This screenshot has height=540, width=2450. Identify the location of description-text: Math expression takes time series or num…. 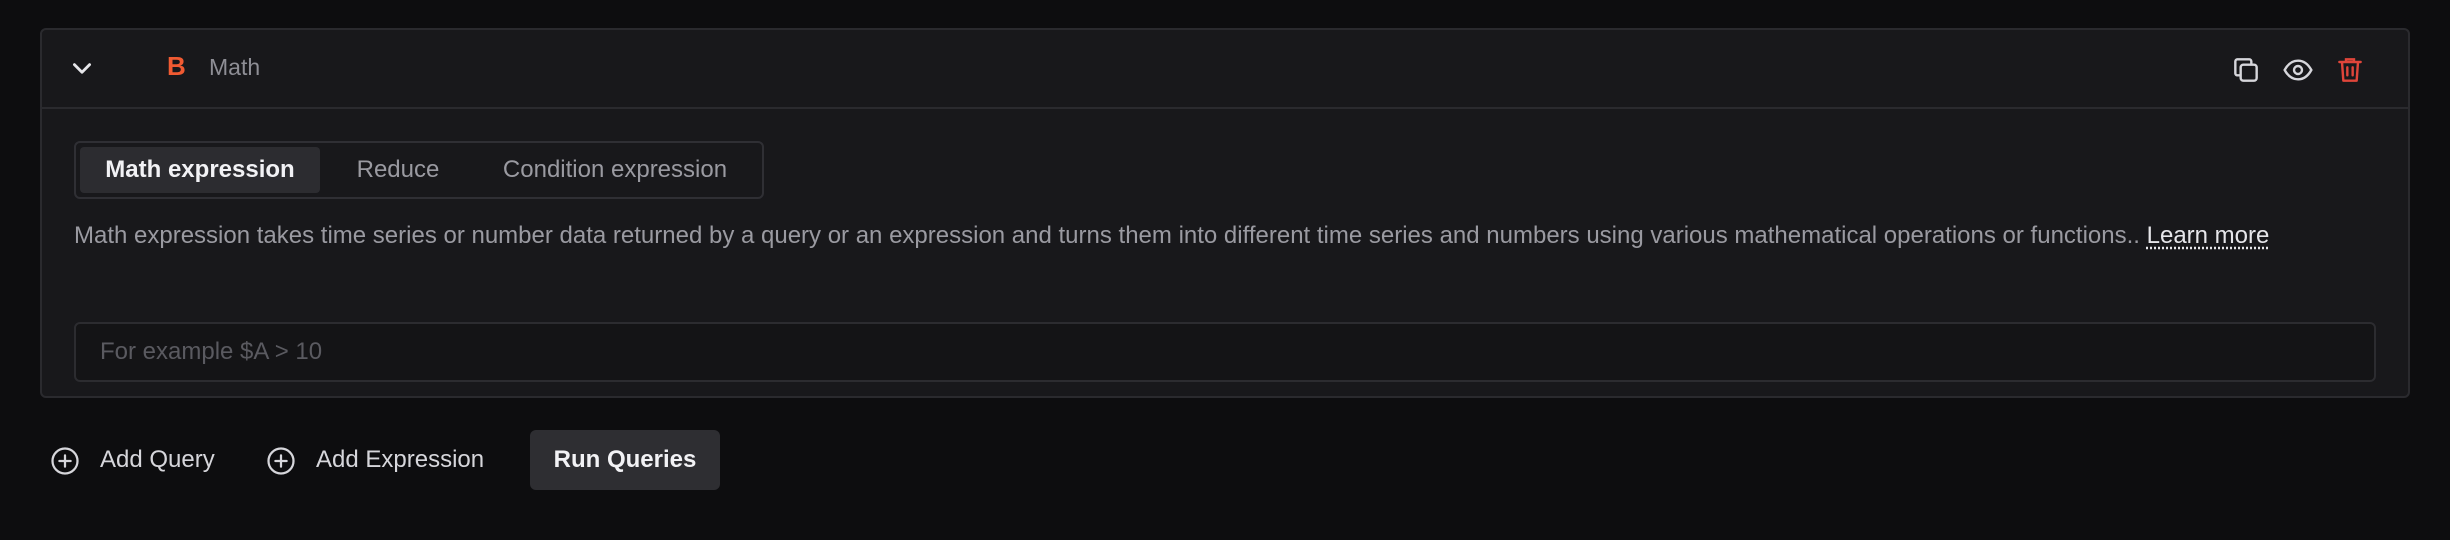
(1110, 235).